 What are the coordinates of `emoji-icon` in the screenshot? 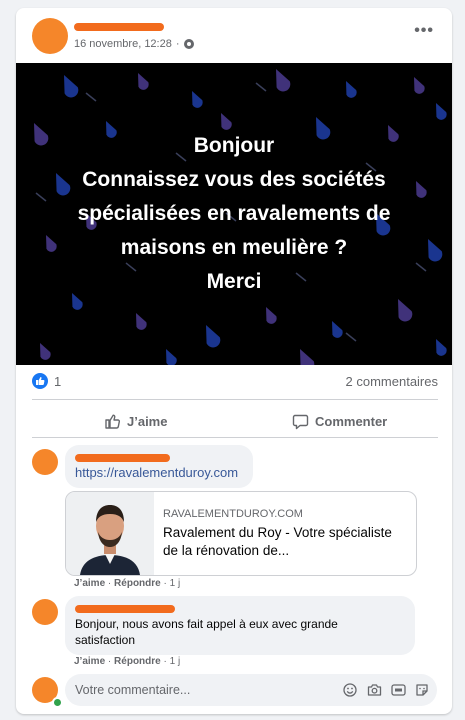 It's located at (350, 690).